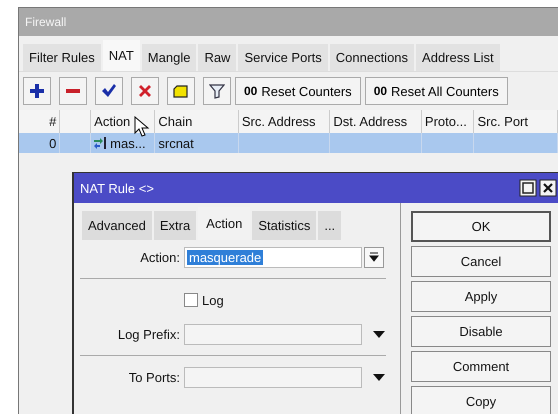 This screenshot has height=414, width=558. Describe the element at coordinates (148, 334) in the screenshot. I see `field-label: Log Prefix:` at that location.